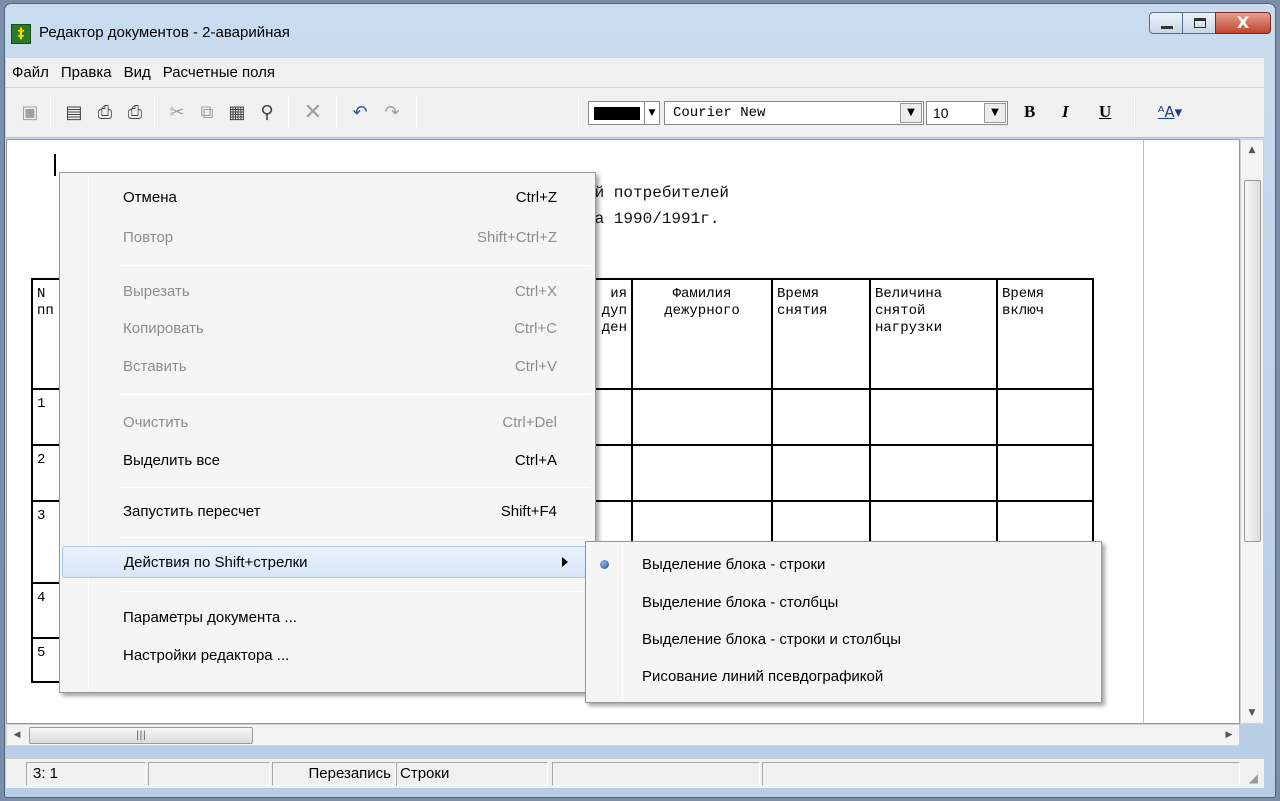  What do you see at coordinates (313, 112) in the screenshot?
I see `delete-icon: ✕` at bounding box center [313, 112].